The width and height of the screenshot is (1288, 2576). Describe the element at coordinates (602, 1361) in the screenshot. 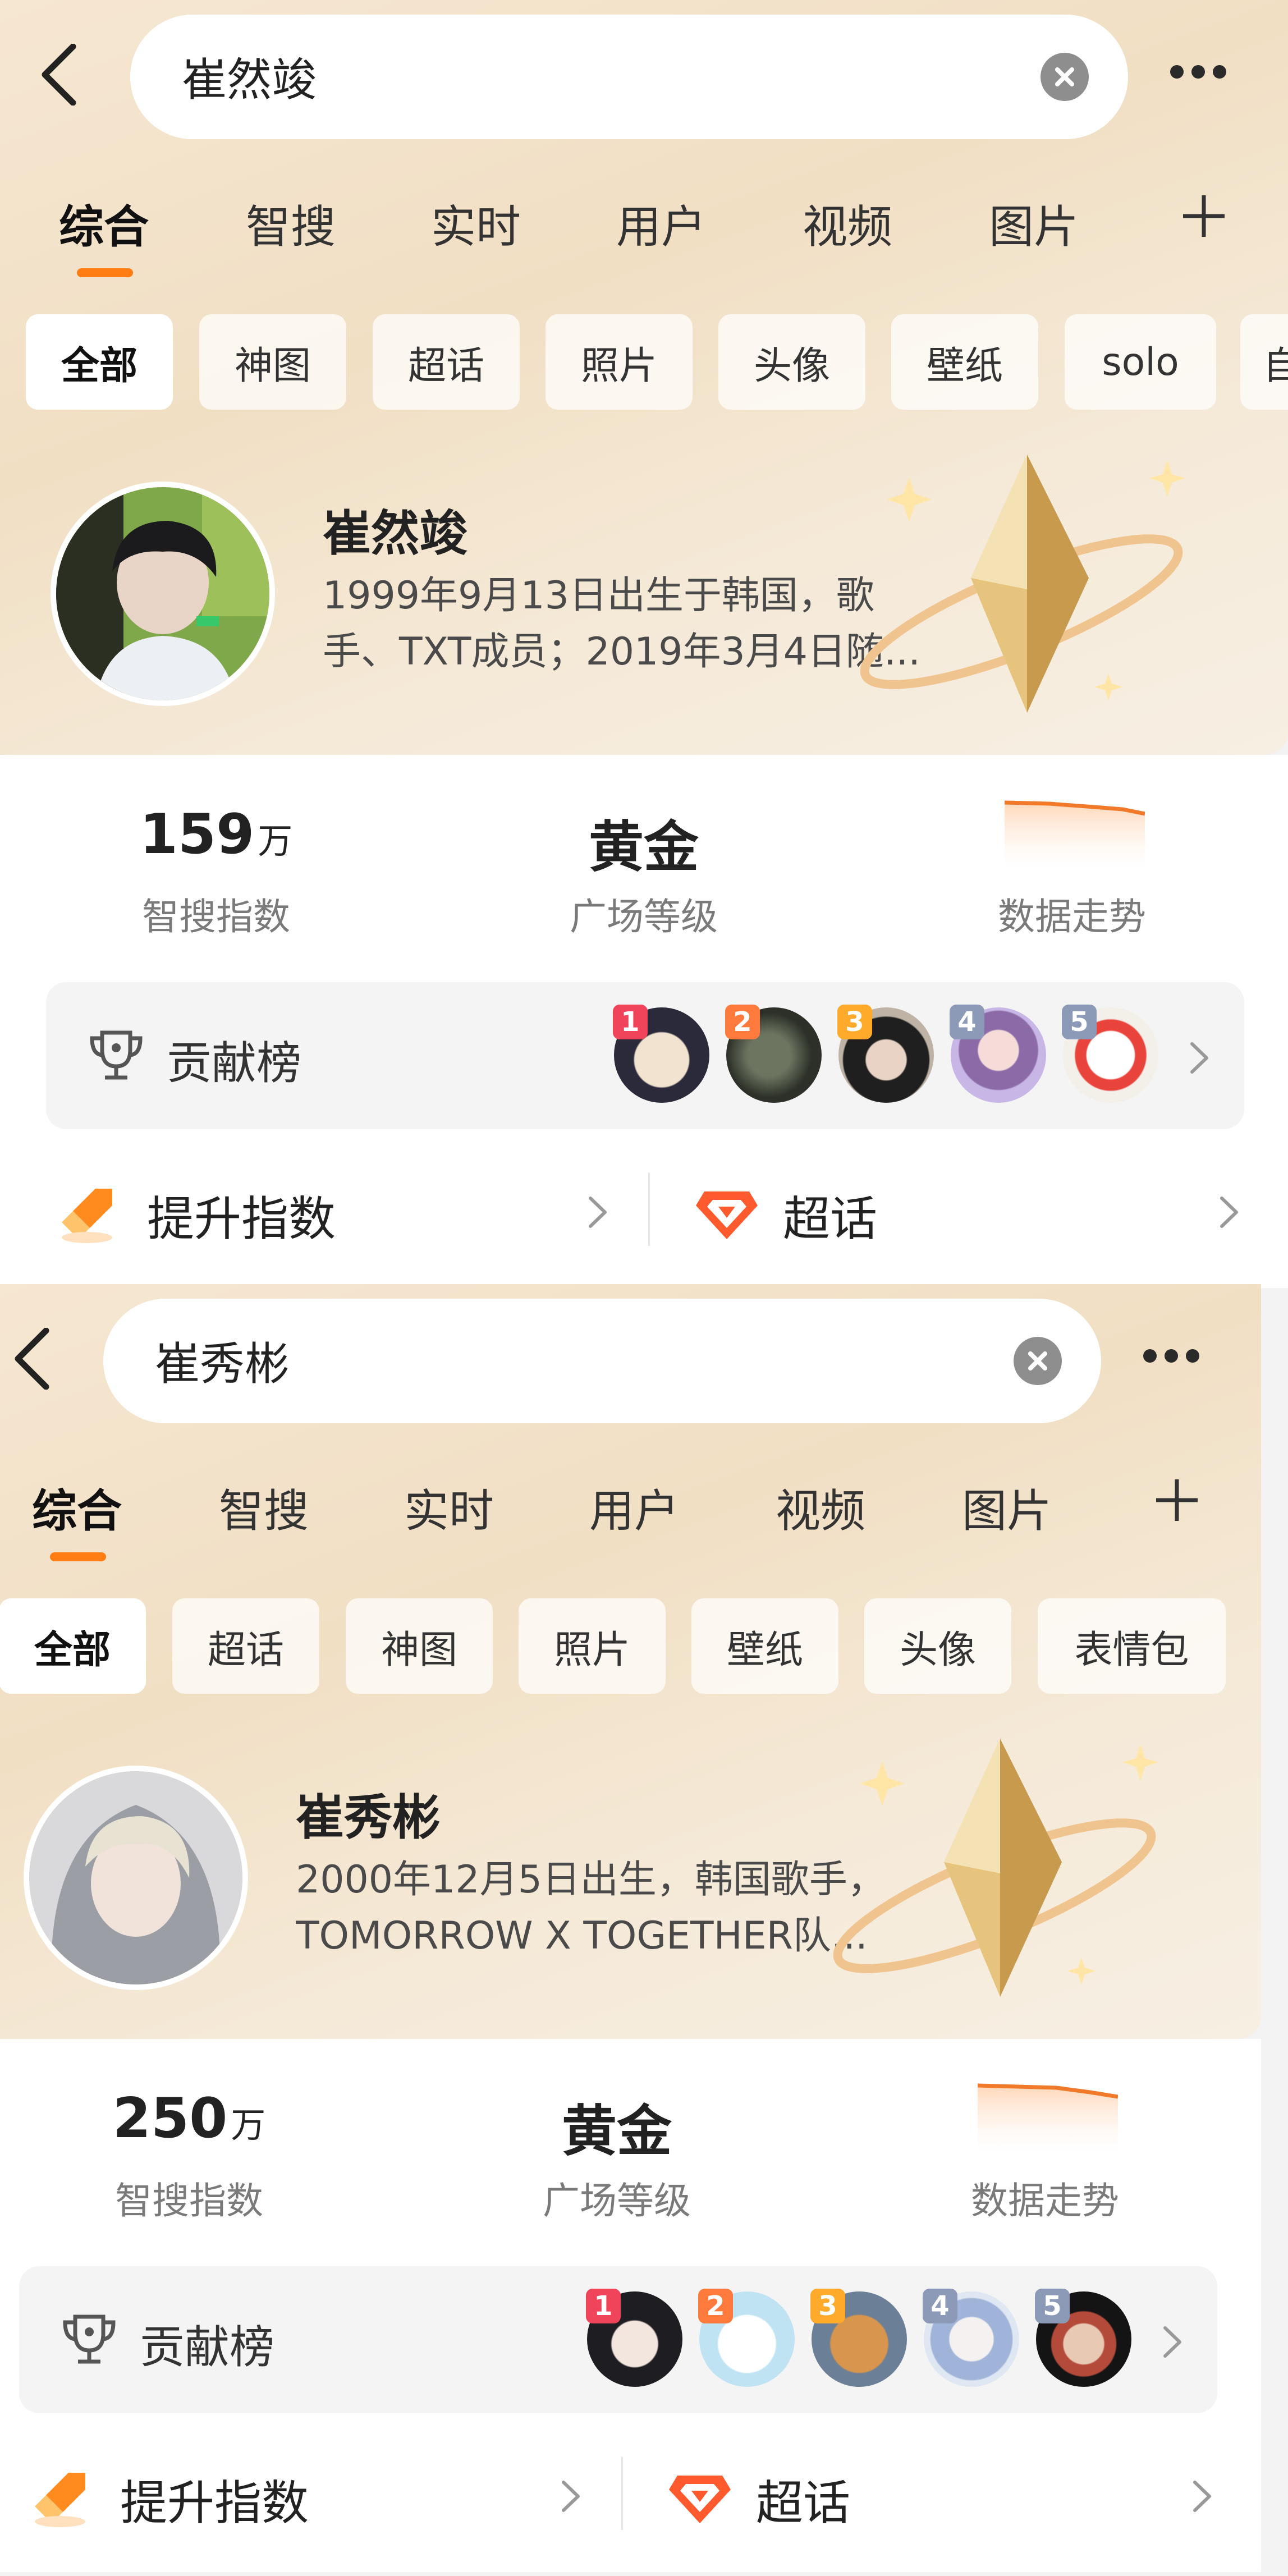

I see `search-input: 崔秀彬` at that location.